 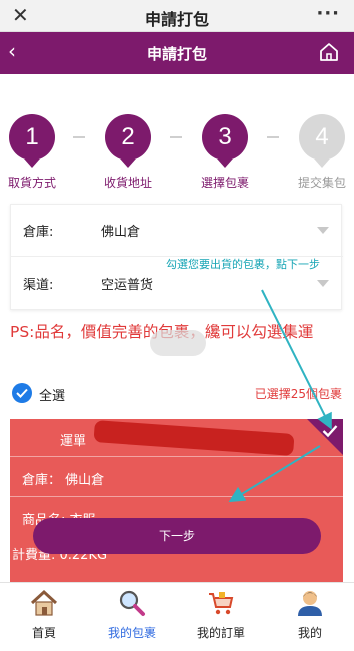 I want to click on step-number: 4, so click(x=322, y=137).